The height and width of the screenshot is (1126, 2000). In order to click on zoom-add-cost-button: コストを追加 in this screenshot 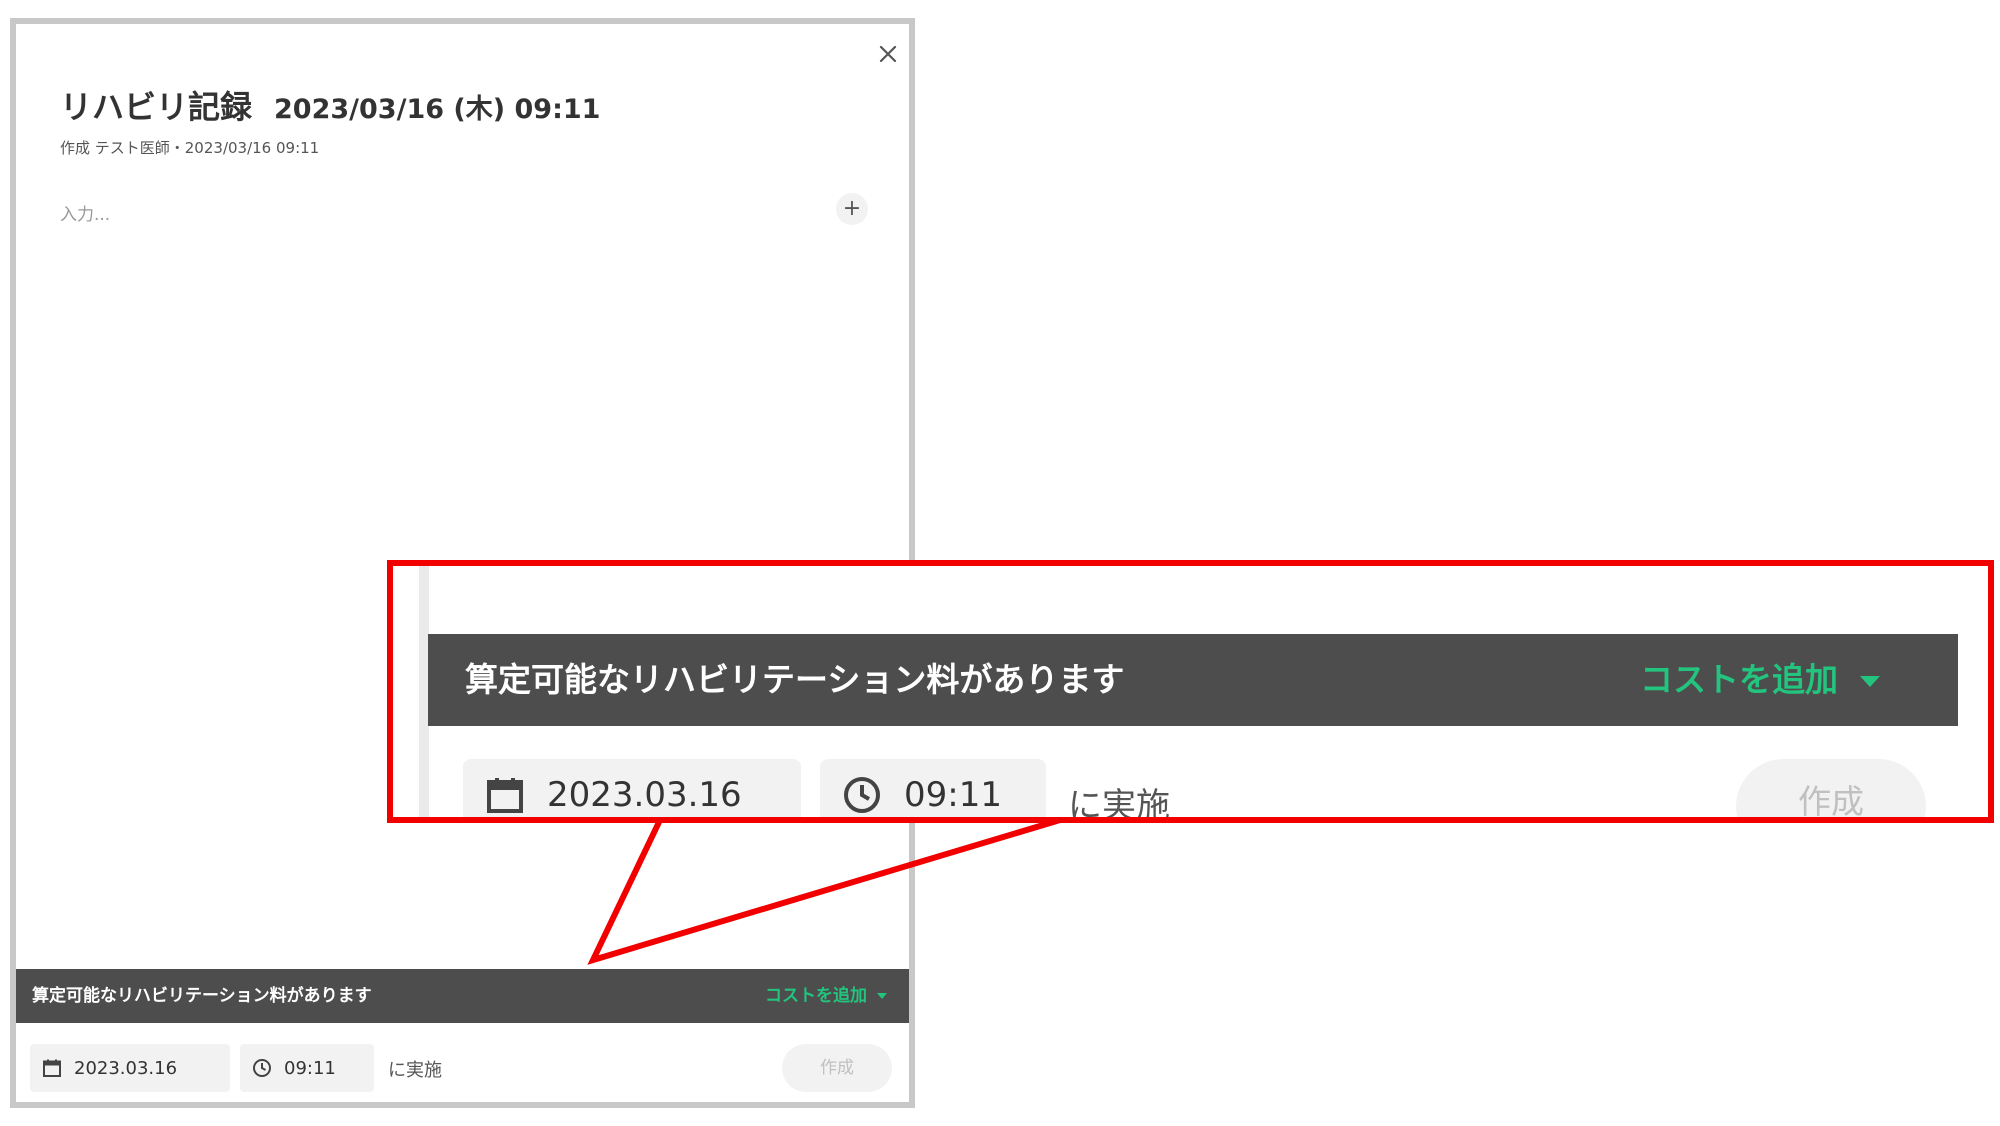, I will do `click(1739, 680)`.